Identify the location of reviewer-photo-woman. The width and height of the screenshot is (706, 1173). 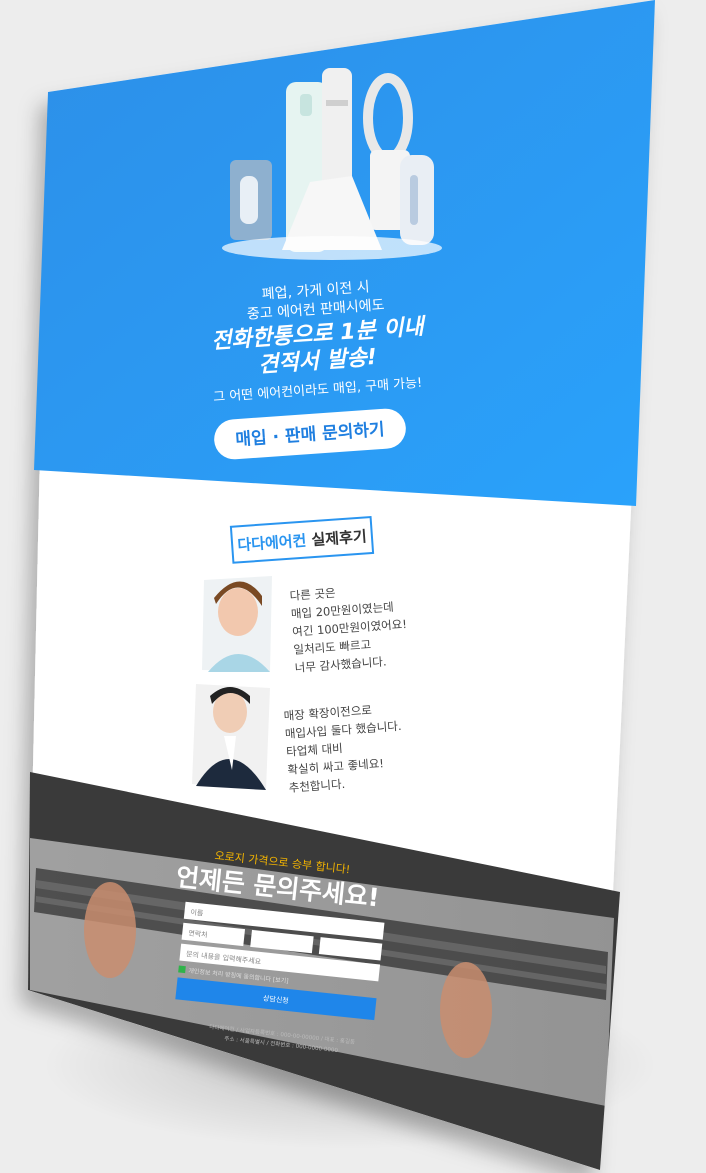
(237, 624).